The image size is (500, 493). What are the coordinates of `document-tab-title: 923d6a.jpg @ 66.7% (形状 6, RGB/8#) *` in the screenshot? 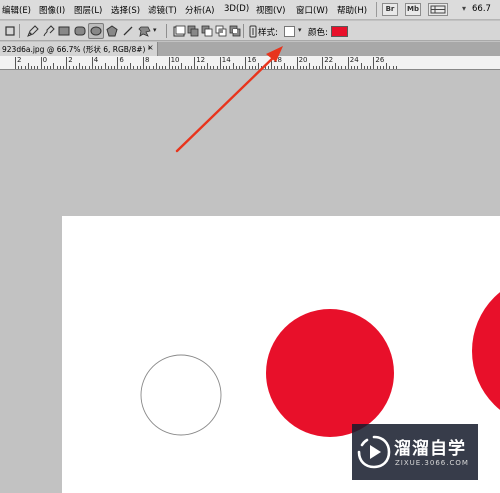 It's located at (77, 49).